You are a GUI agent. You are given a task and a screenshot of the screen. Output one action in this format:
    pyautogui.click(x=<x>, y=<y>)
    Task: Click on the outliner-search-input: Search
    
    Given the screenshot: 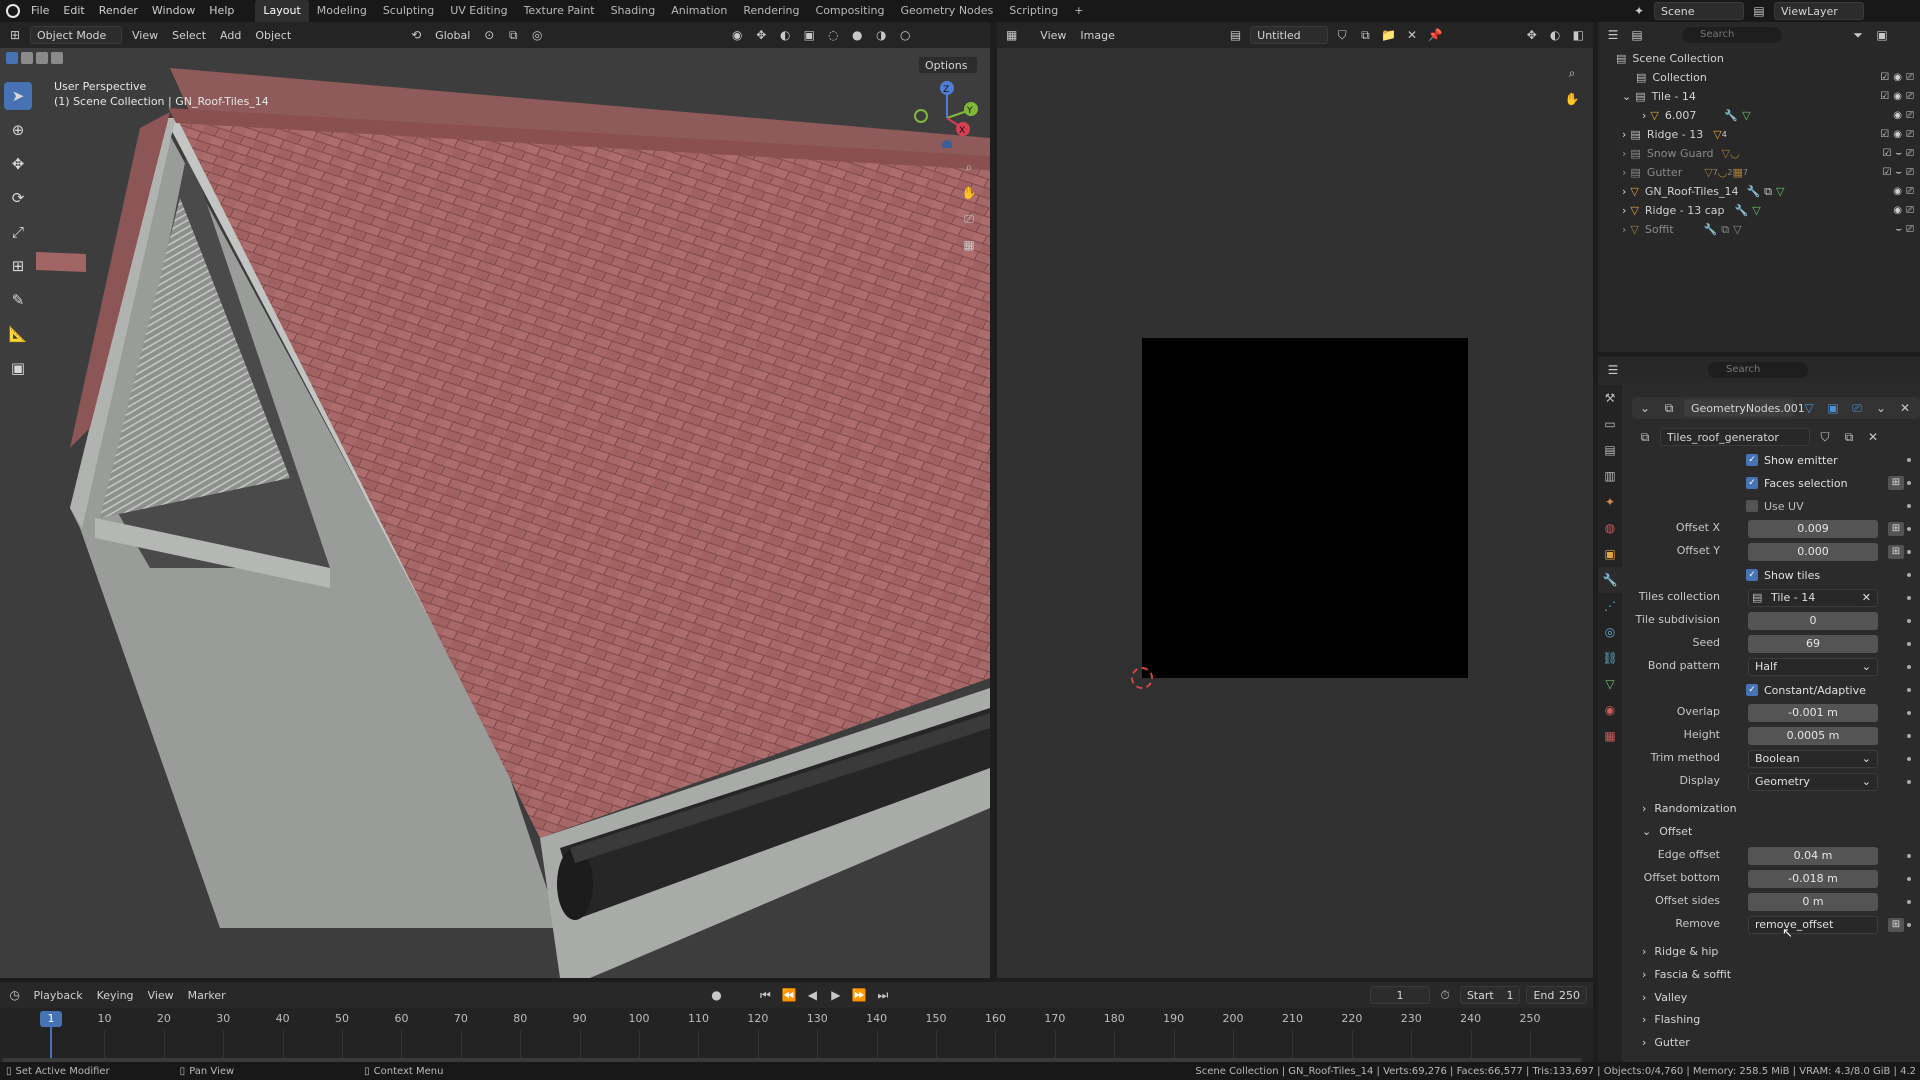 What is the action you would take?
    pyautogui.click(x=1732, y=35)
    